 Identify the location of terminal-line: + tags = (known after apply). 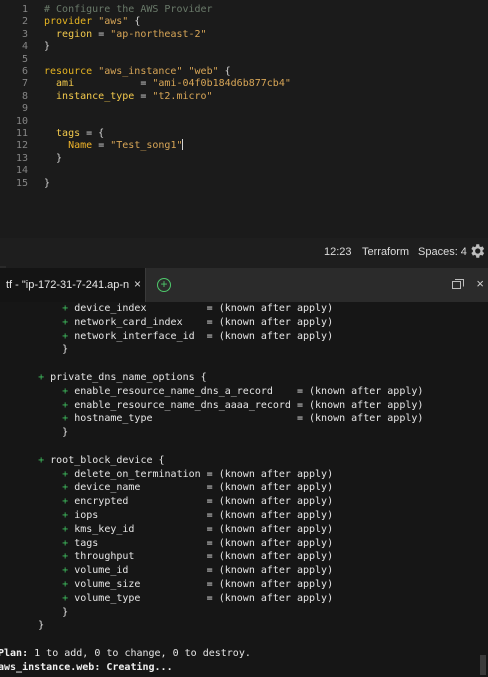
(173, 544).